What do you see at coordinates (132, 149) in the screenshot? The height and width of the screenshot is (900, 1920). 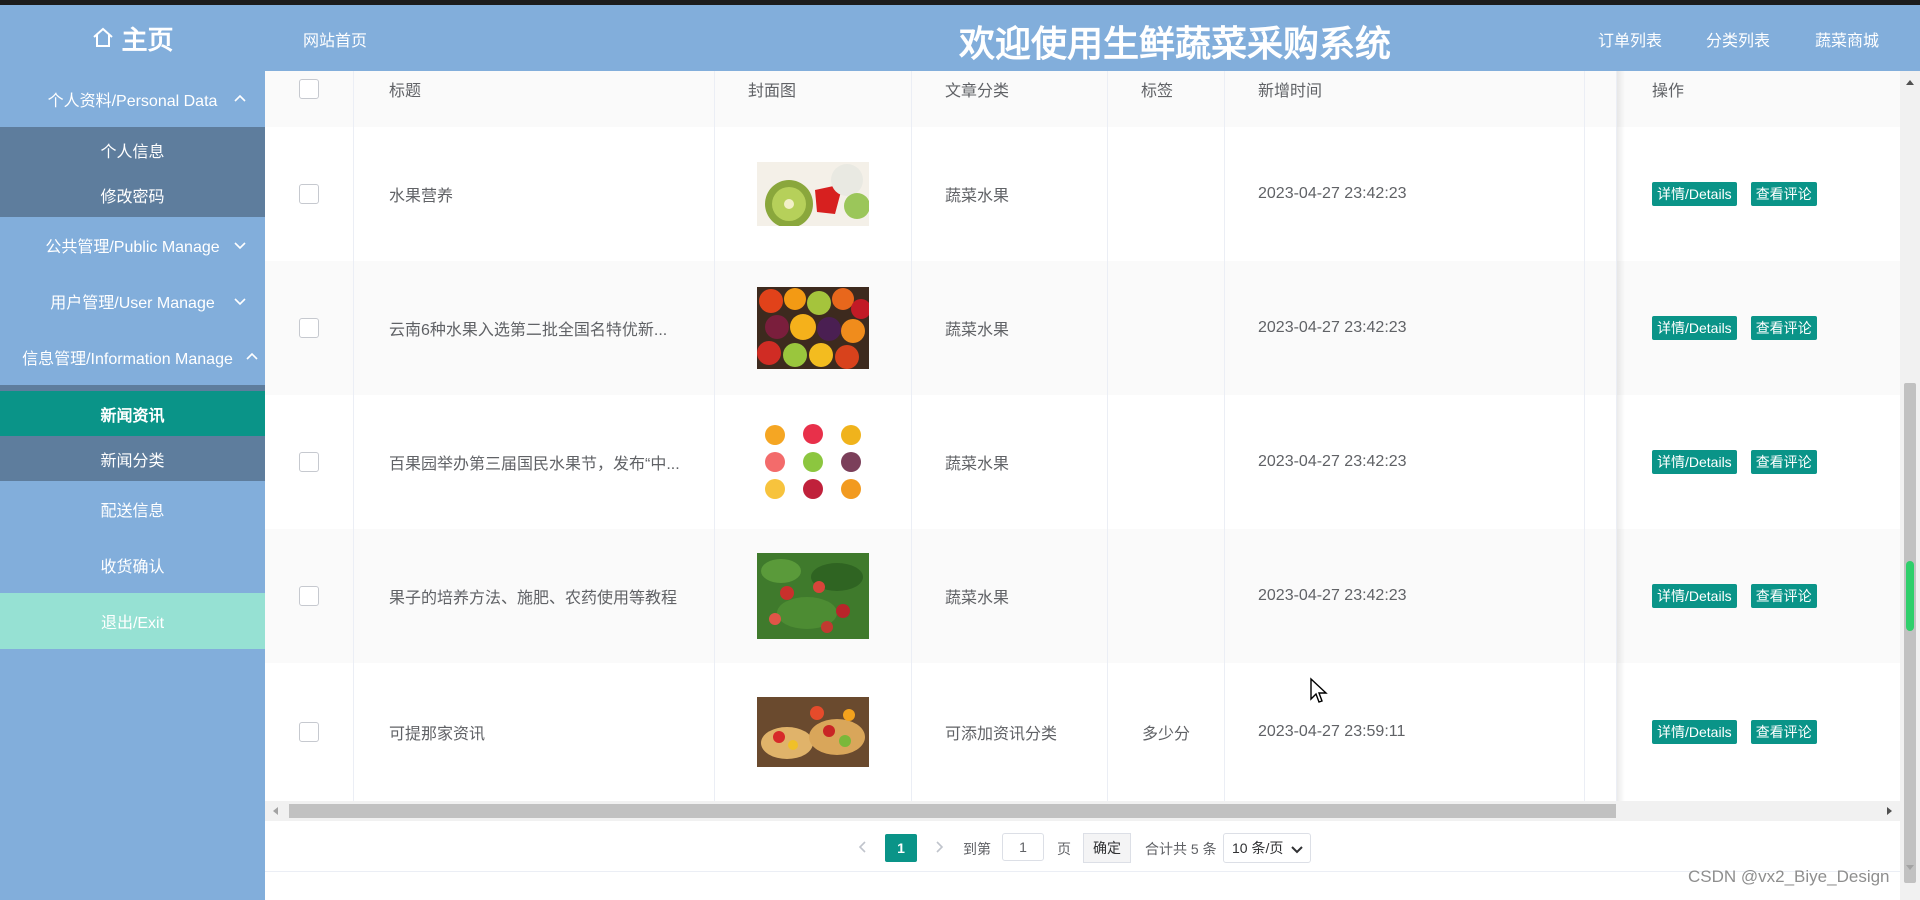 I see `sidebar-item-personal-info: 个人信息` at bounding box center [132, 149].